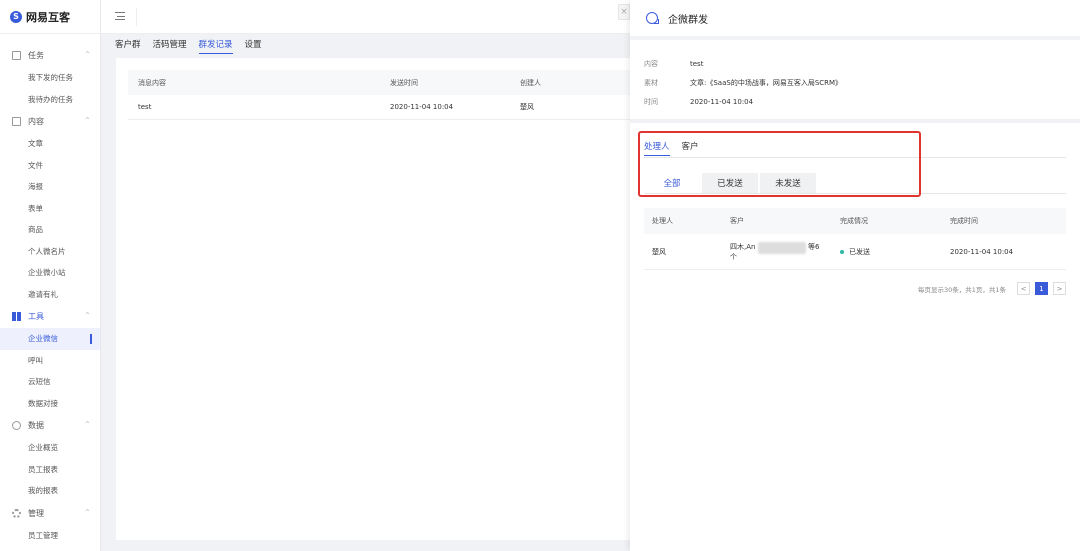 This screenshot has height=551, width=1080. What do you see at coordinates (50, 425) in the screenshot?
I see `sidebar-group-data: 数据 ^` at bounding box center [50, 425].